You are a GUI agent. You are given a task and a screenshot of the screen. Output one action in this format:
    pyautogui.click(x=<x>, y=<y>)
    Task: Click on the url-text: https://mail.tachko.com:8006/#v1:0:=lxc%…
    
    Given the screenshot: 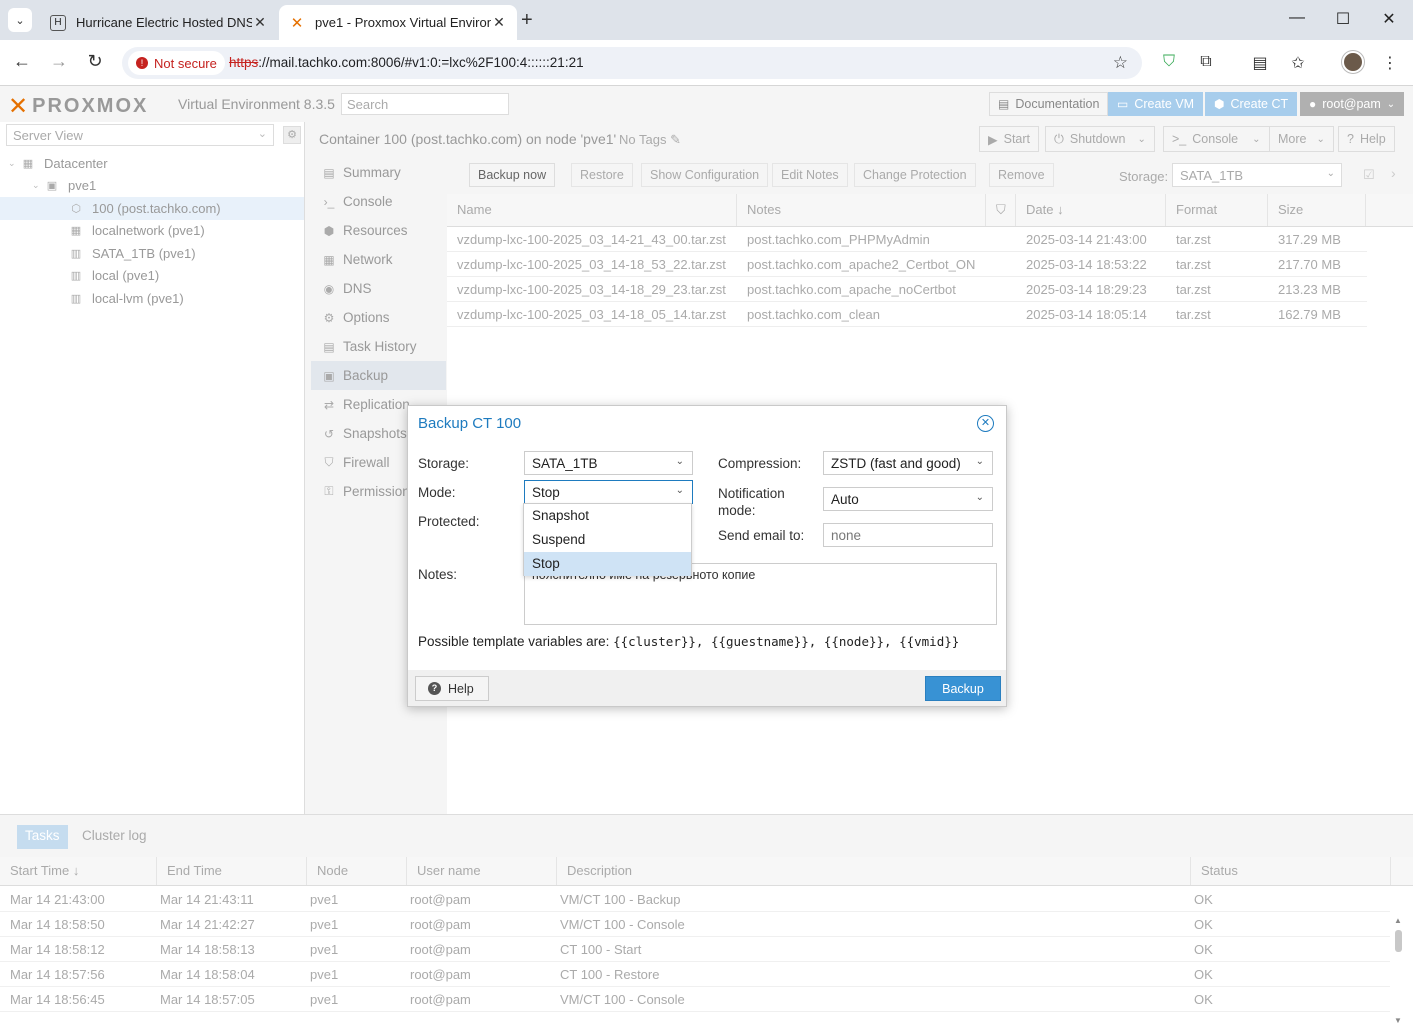 What is the action you would take?
    pyautogui.click(x=406, y=62)
    